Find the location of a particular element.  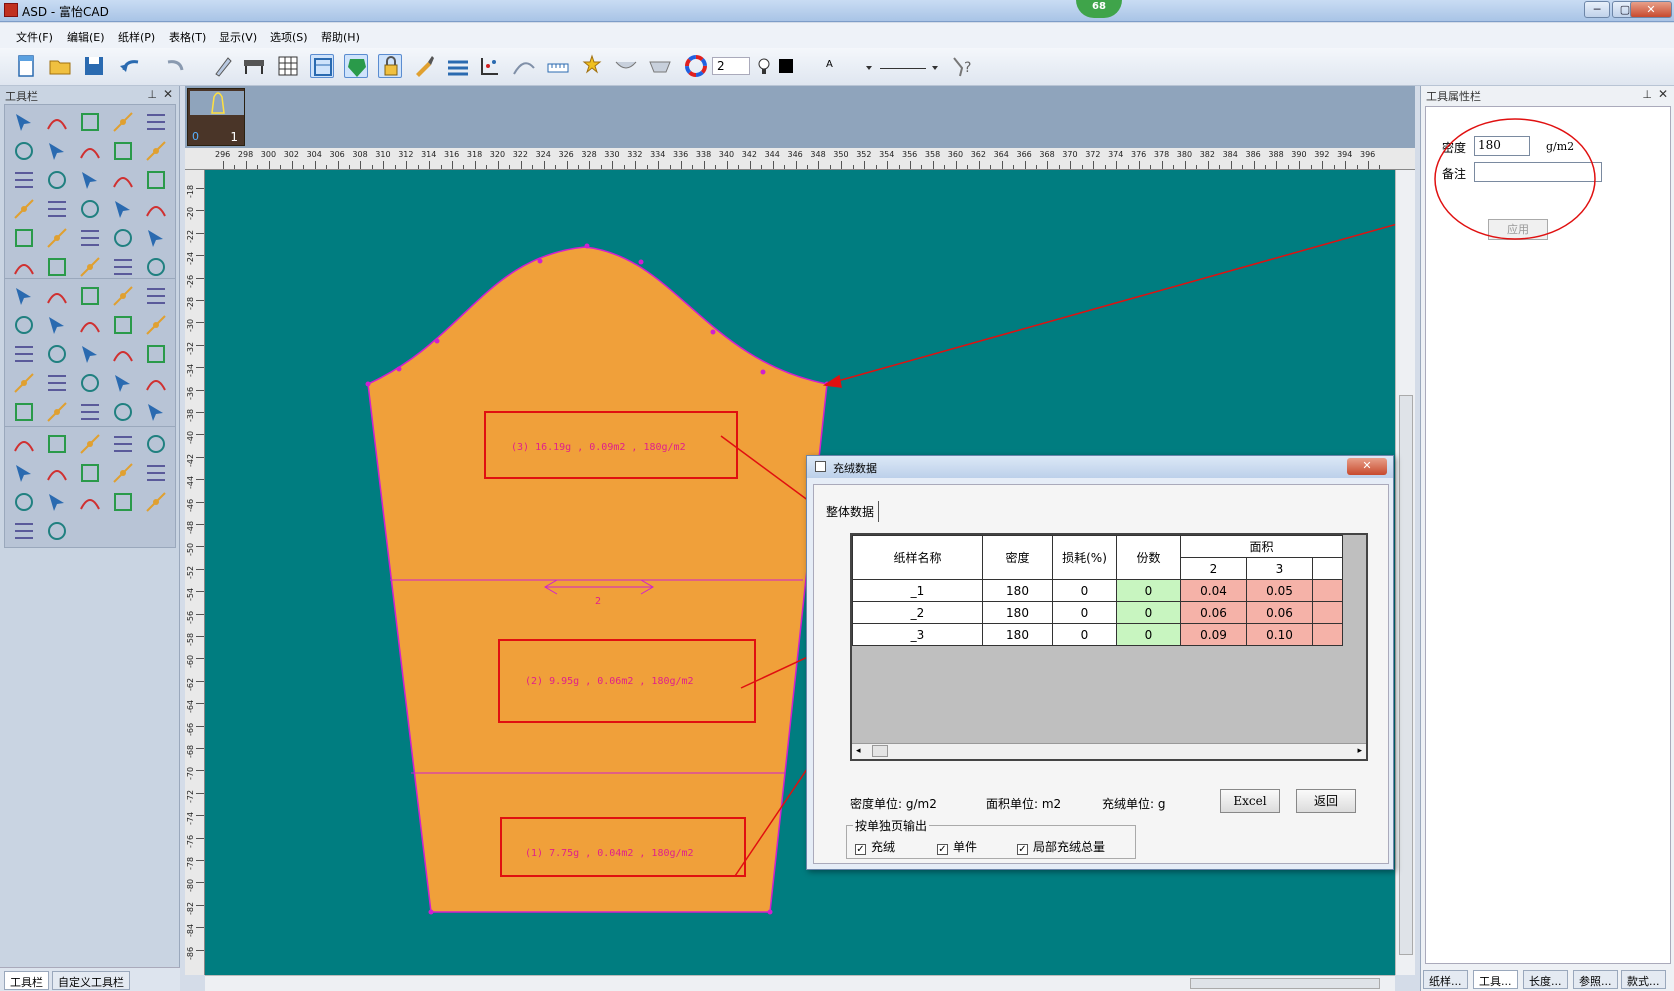

menu-options: 选项(S) is located at coordinates (289, 37).